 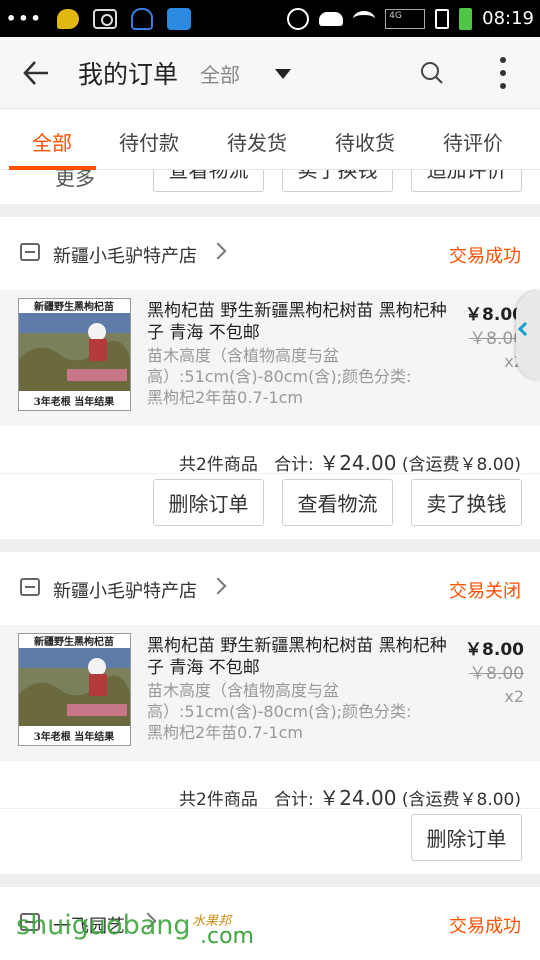 I want to click on signal-icon: 4G, so click(x=405, y=18).